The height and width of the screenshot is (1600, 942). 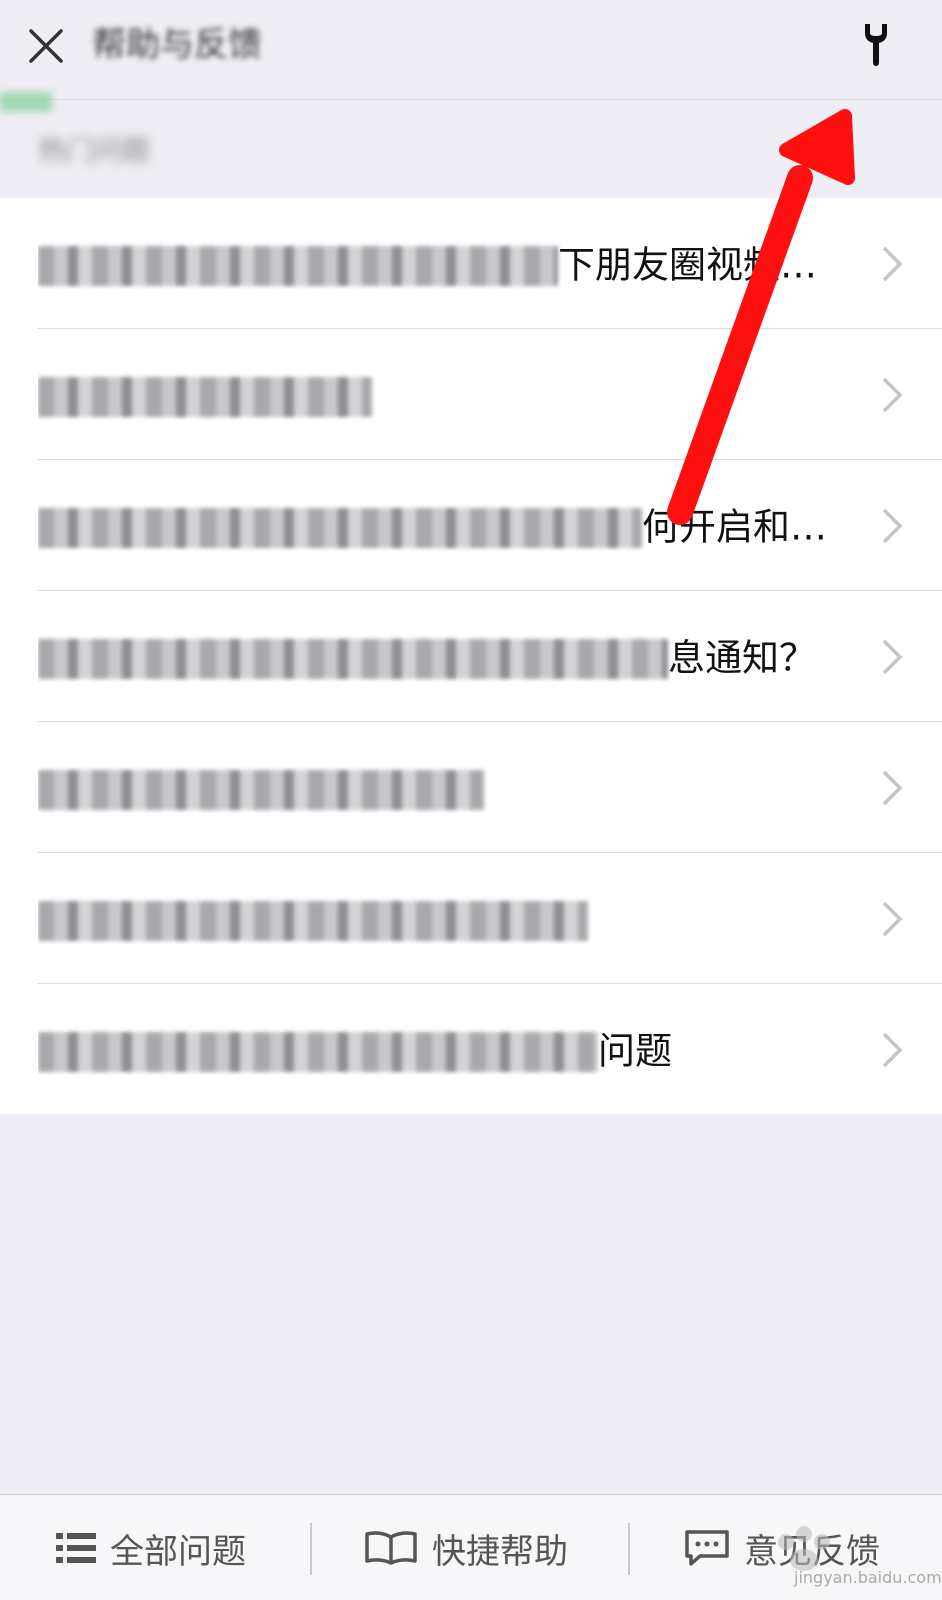 What do you see at coordinates (26, 102) in the screenshot?
I see `loading-progress-bar` at bounding box center [26, 102].